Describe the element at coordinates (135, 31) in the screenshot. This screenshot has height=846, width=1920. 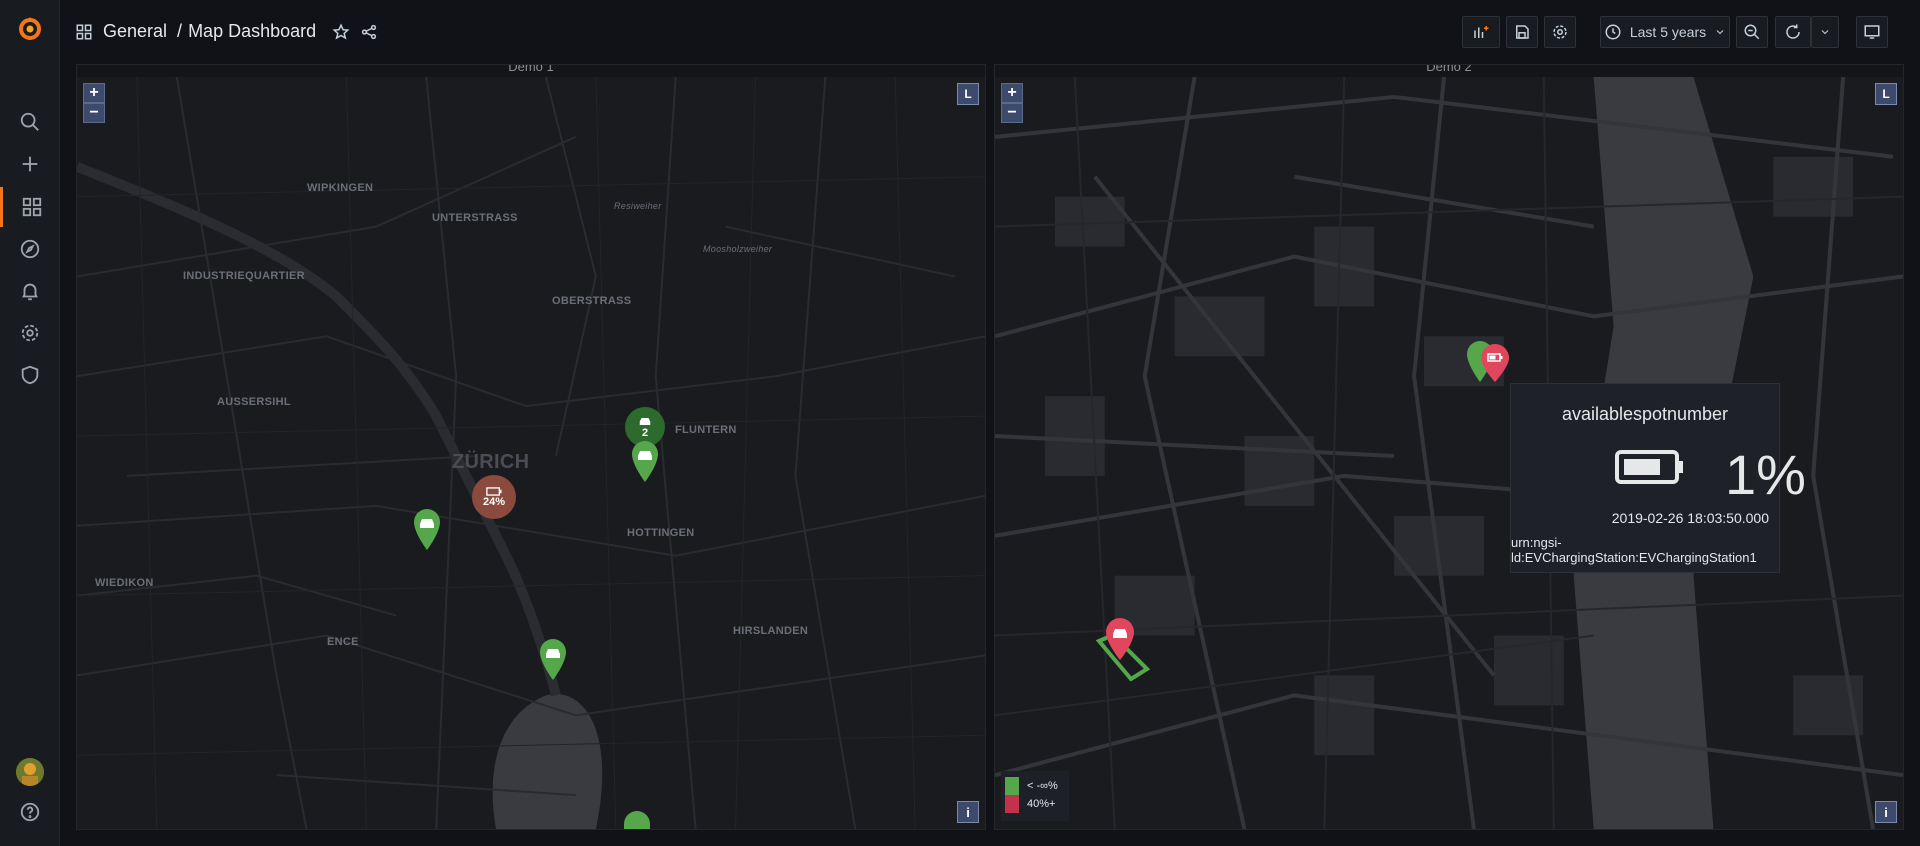
I see `breadcrumb-folder: General` at that location.